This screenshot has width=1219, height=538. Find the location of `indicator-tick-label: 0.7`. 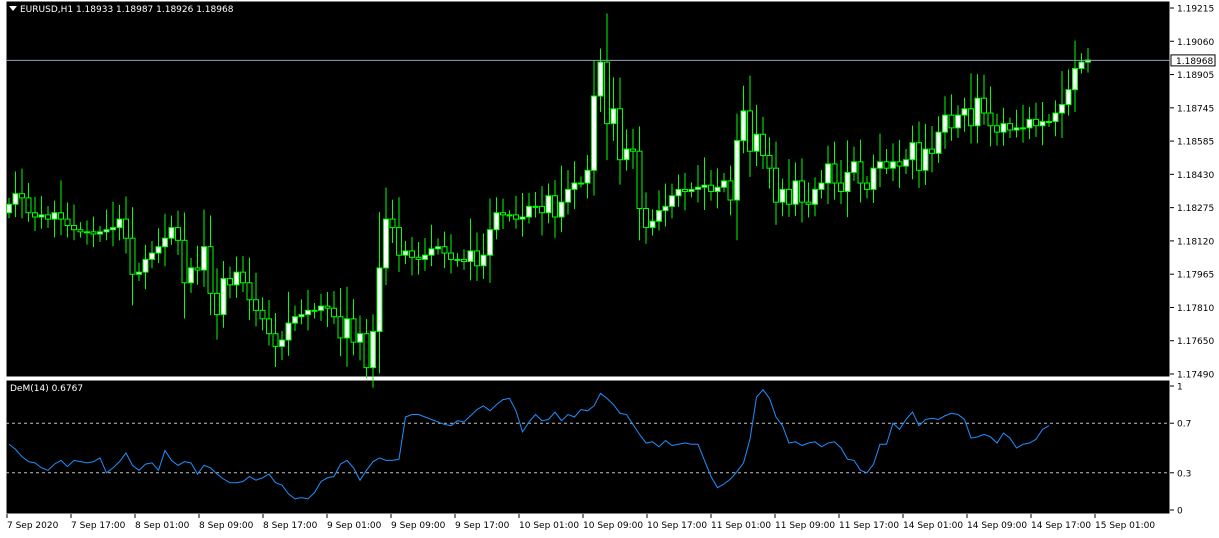

indicator-tick-label: 0.7 is located at coordinates (1184, 425).